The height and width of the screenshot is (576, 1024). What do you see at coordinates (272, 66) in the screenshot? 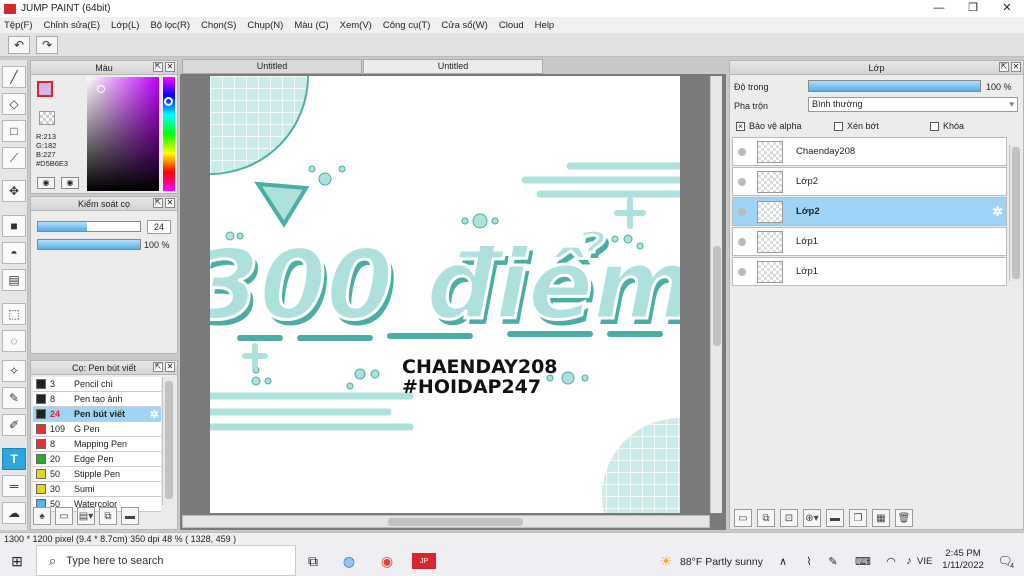
I see `tab-untitled-1: Untitled` at bounding box center [272, 66].